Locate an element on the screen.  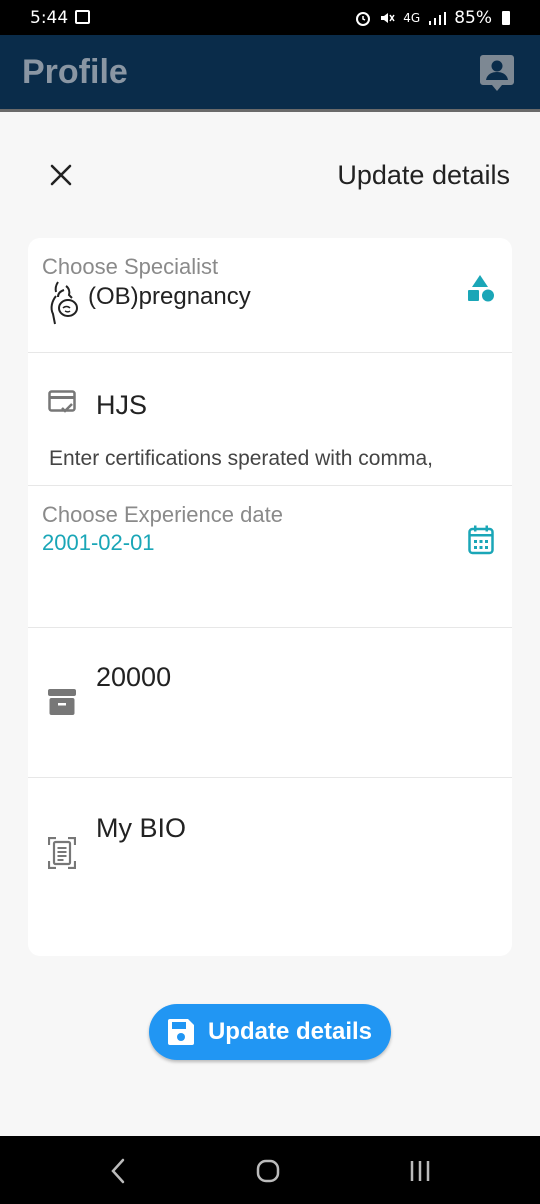
experience-value: 2001-02-01 is located at coordinates (98, 542).